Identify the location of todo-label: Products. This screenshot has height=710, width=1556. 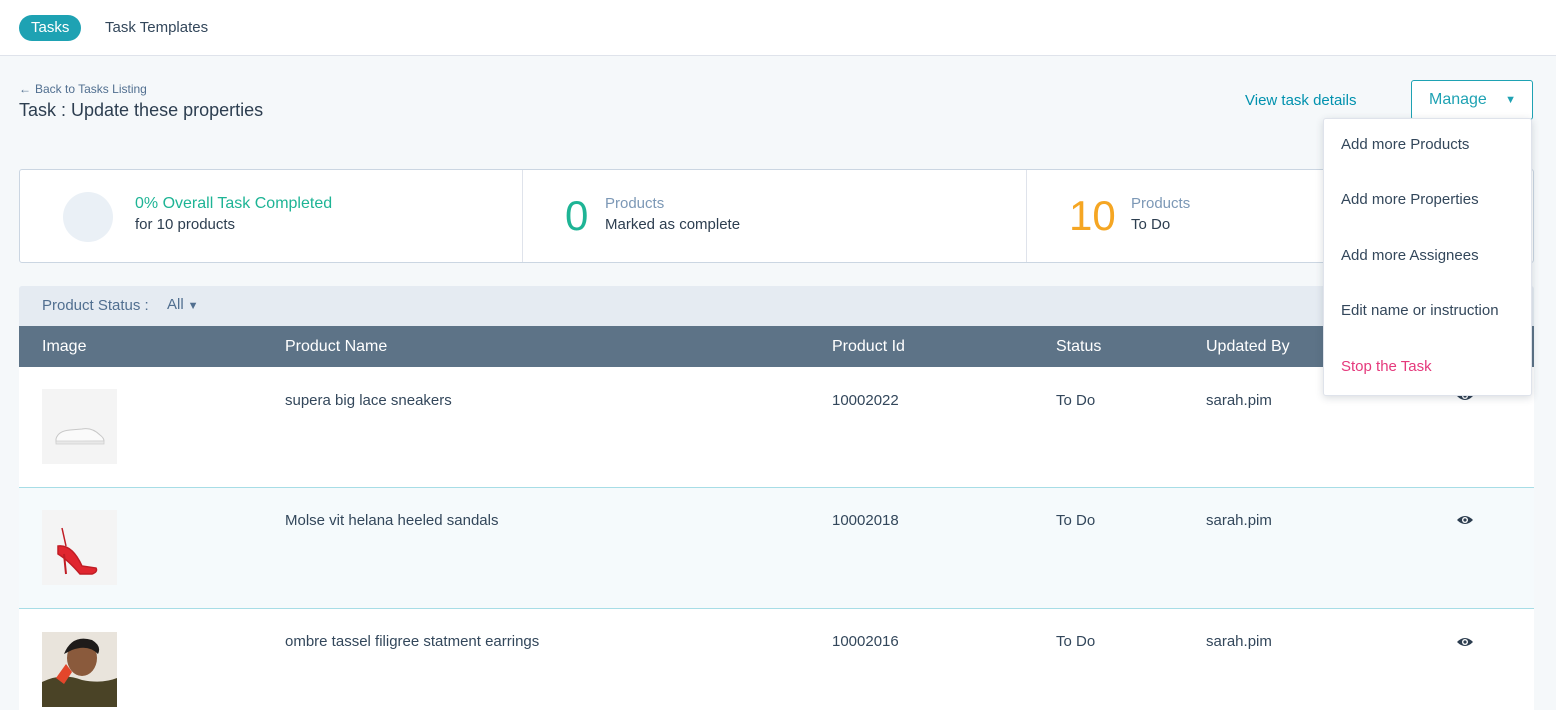
(1161, 203).